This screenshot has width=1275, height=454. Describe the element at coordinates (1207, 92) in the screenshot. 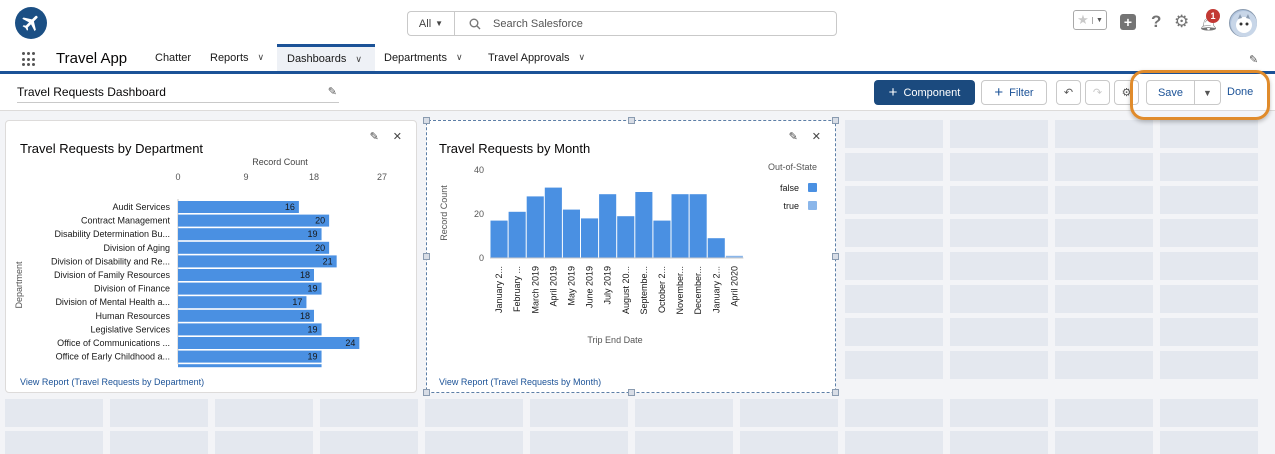

I see `save-options-chevron-down-icon: ▼` at that location.